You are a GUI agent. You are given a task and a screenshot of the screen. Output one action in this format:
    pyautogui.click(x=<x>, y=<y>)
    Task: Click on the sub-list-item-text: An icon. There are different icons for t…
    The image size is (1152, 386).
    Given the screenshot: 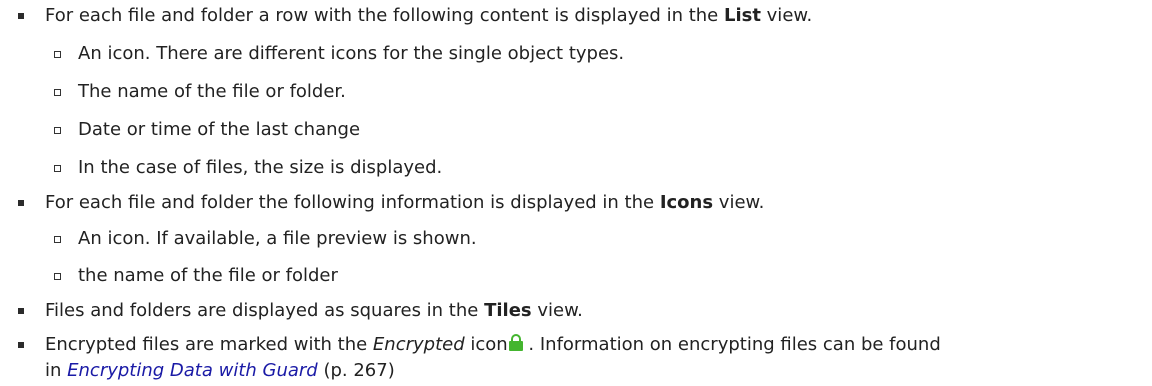 What is the action you would take?
    pyautogui.click(x=351, y=53)
    